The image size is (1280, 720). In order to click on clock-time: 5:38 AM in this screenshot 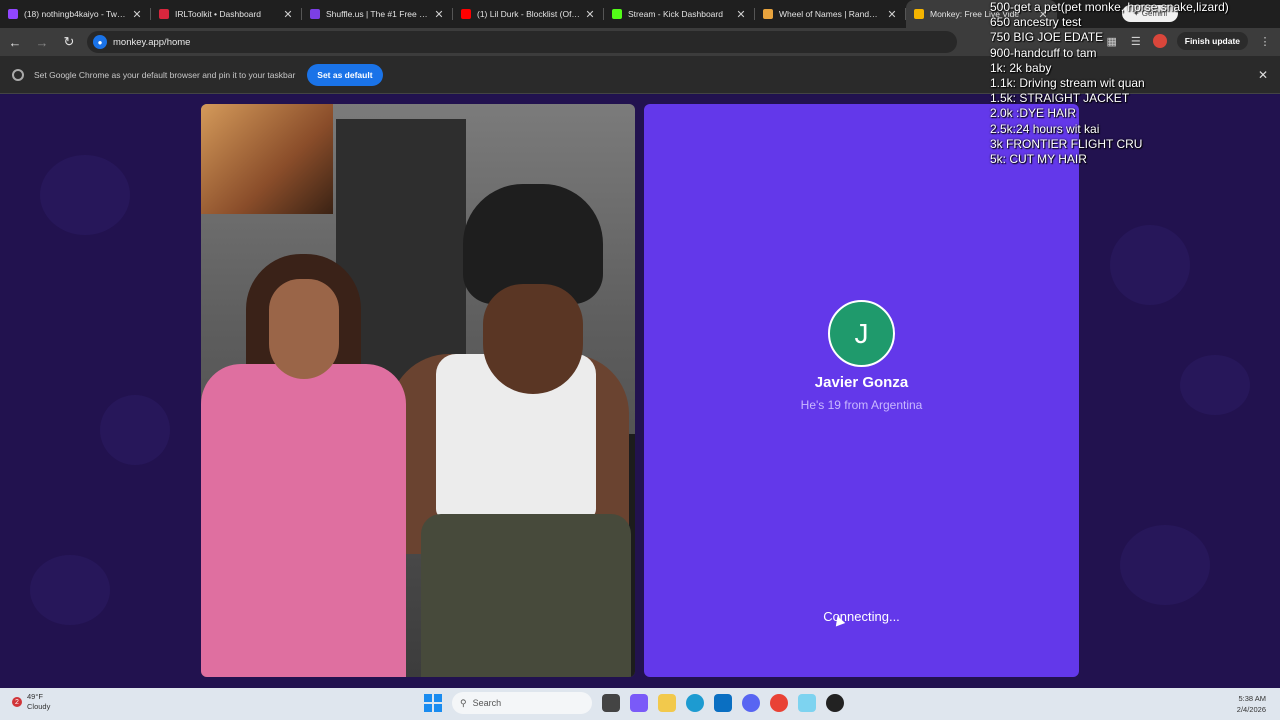, I will do `click(1252, 698)`.